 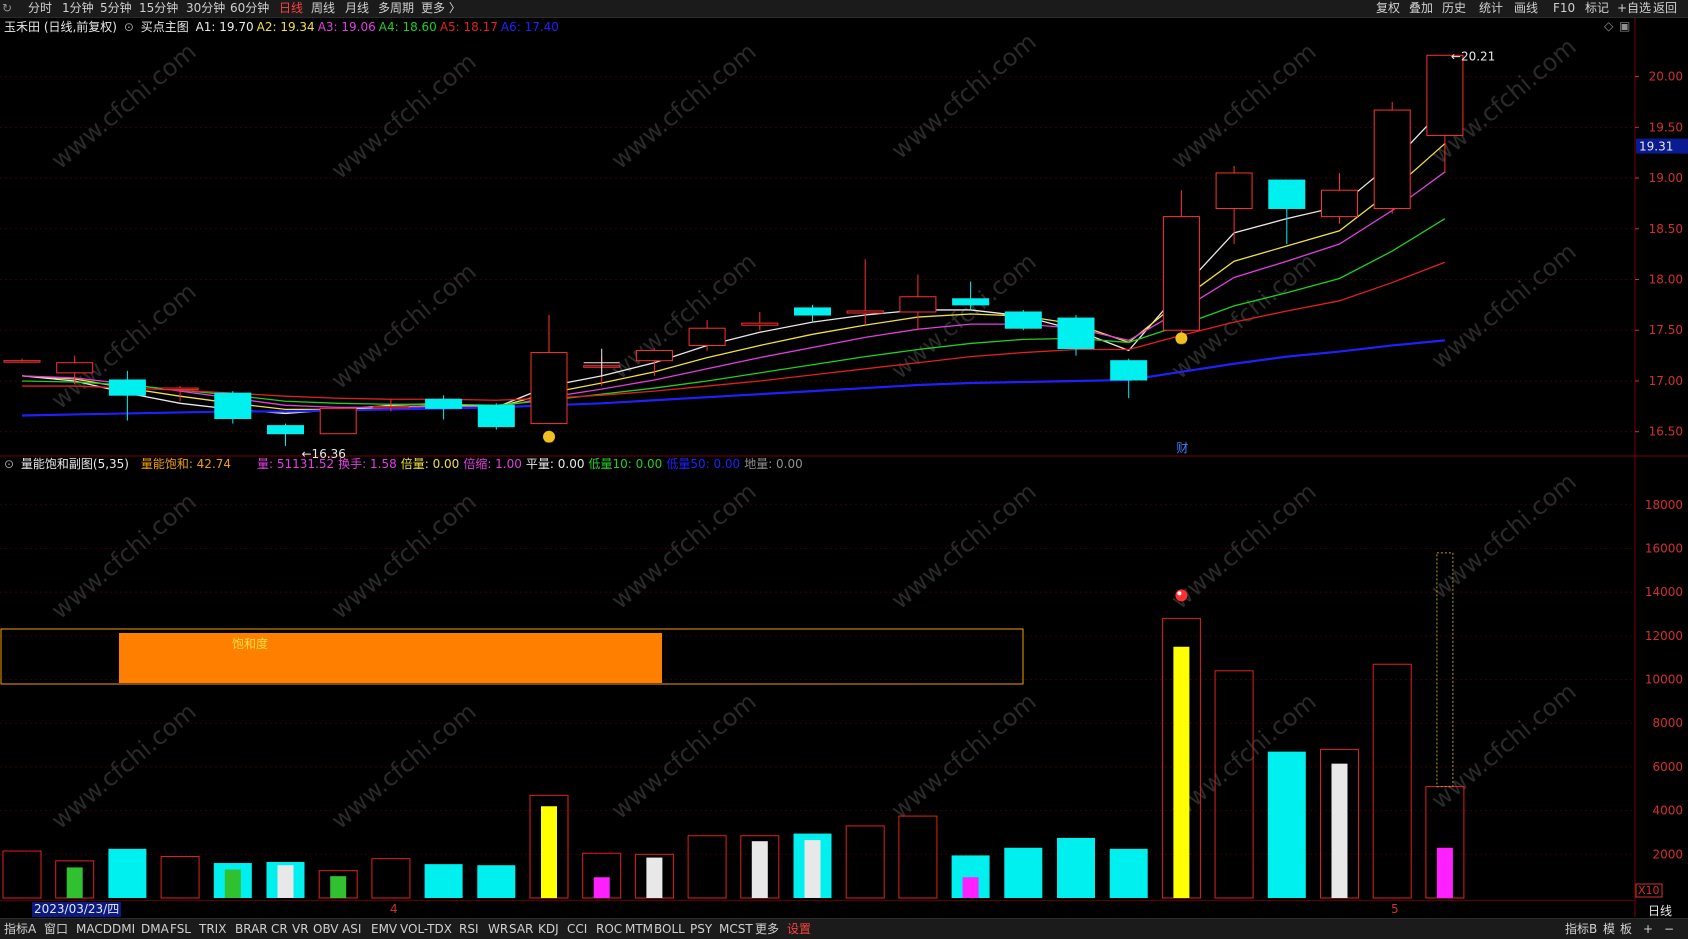 I want to click on price-tick-label: 17.00, so click(x=1666, y=381).